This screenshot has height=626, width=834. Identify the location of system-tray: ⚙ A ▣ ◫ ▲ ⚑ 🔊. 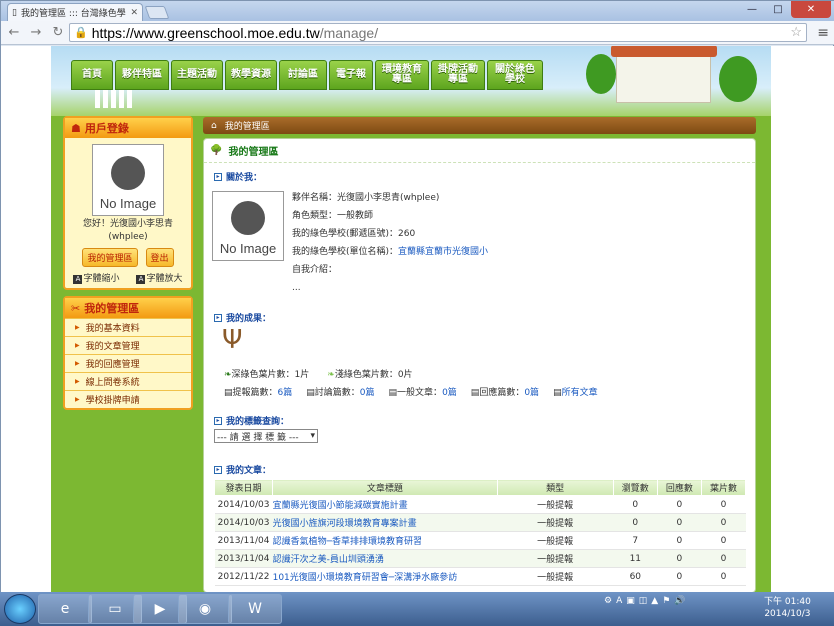
(645, 601).